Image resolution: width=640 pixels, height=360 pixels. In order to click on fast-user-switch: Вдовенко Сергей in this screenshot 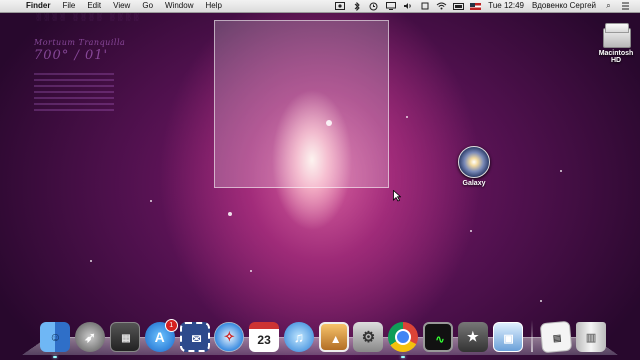, I will do `click(564, 6)`.